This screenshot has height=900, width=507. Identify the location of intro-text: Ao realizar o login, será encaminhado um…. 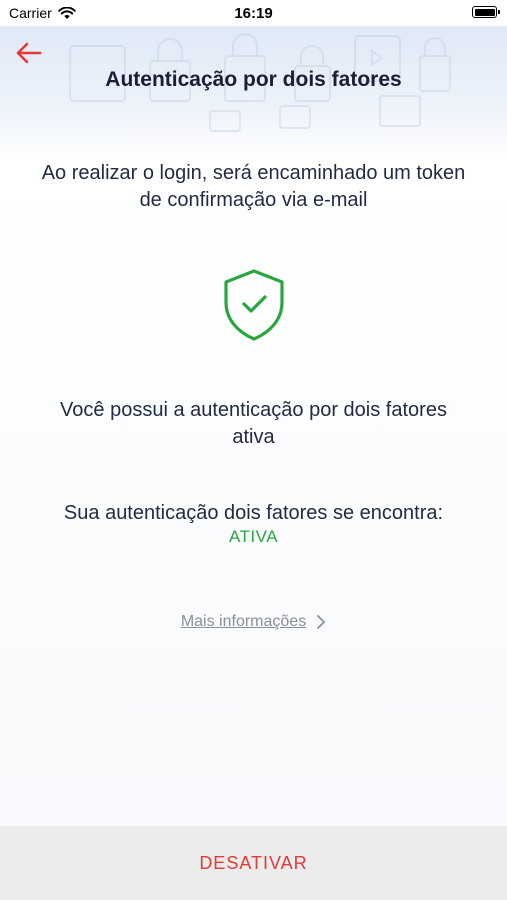
(253, 186).